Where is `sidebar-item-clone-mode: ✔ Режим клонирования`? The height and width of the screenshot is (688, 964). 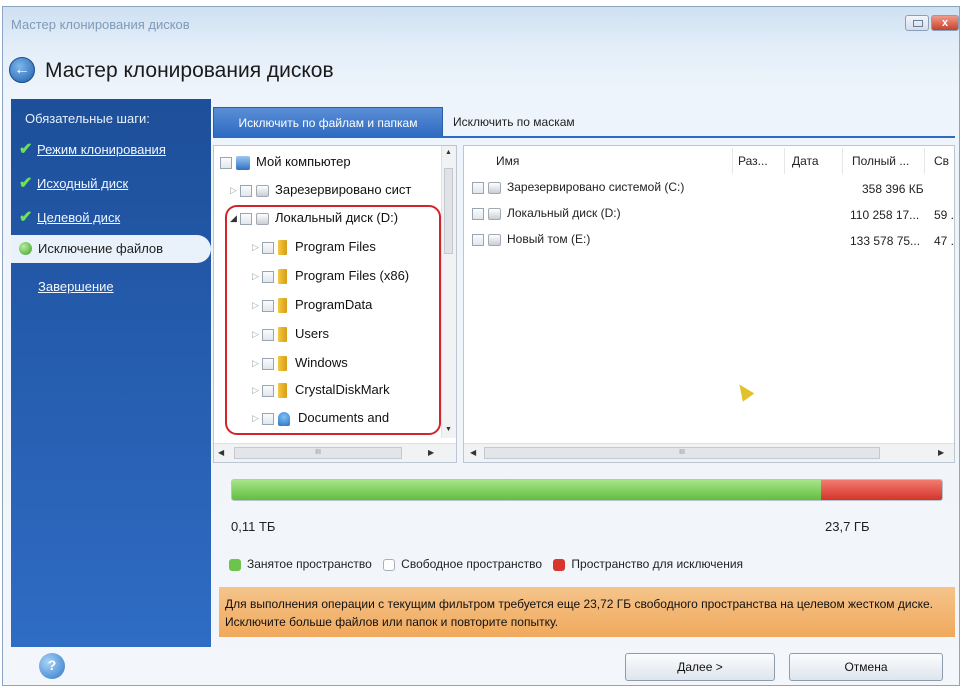
sidebar-item-clone-mode: ✔ Режим клонирования is located at coordinates (92, 149).